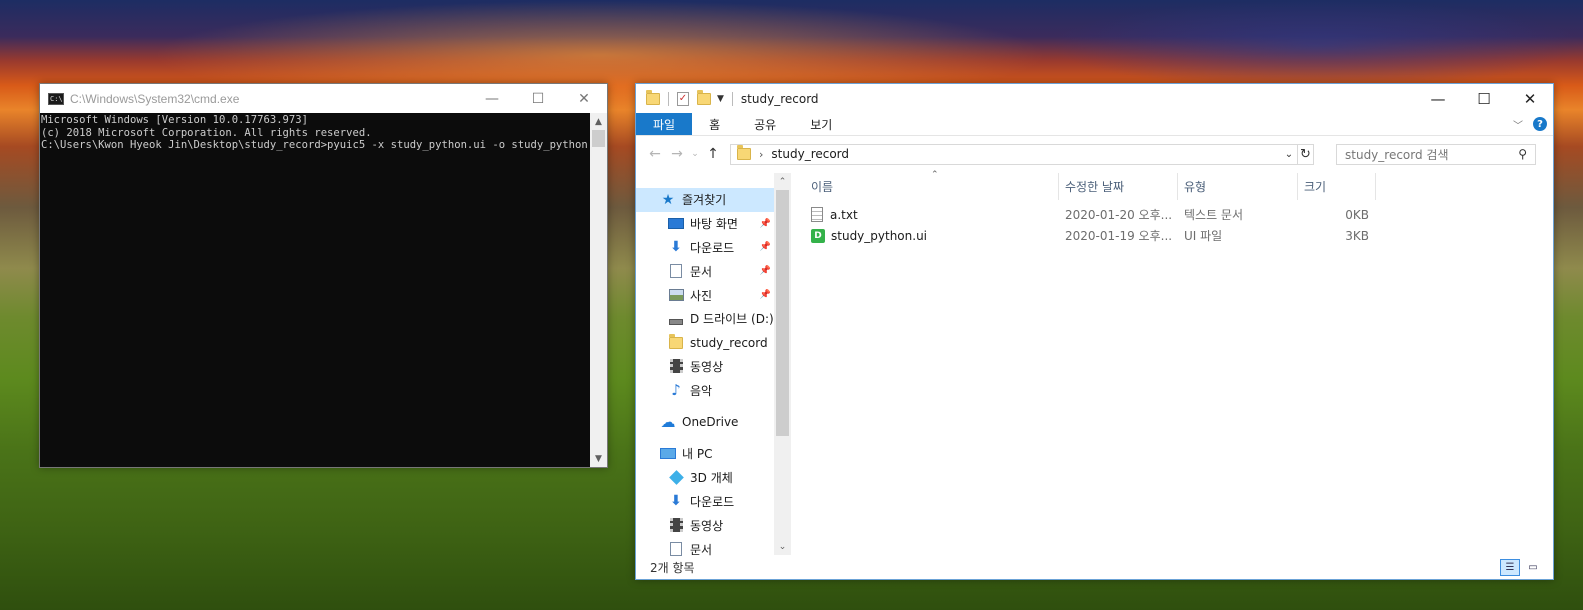 Image resolution: width=1583 pixels, height=610 pixels. Describe the element at coordinates (705, 271) in the screenshot. I see `nav-item-documents: 문서 📌` at that location.